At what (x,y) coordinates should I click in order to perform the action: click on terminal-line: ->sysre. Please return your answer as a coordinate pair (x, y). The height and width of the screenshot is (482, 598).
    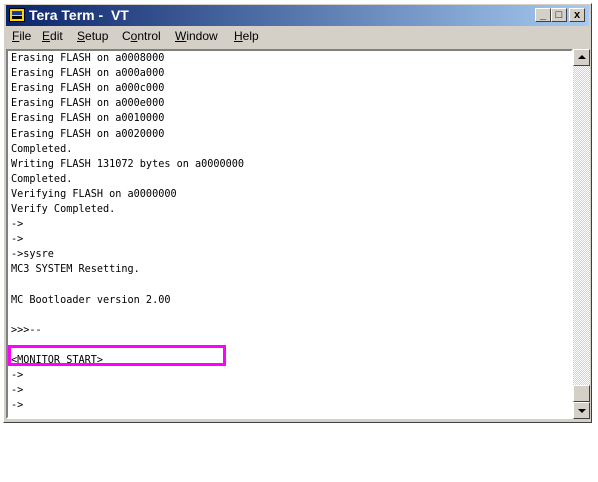
    Looking at the image, I should click on (32, 255).